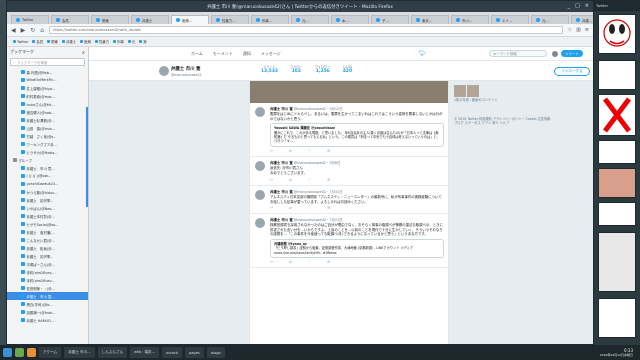  I want to click on taskbar-clock: 0:33 2018年09月12日水曜日, so click(618, 353).